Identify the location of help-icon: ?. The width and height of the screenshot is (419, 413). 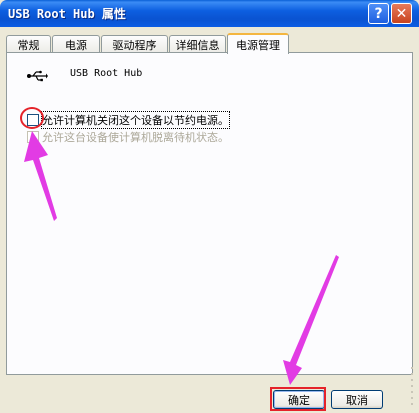
(378, 13).